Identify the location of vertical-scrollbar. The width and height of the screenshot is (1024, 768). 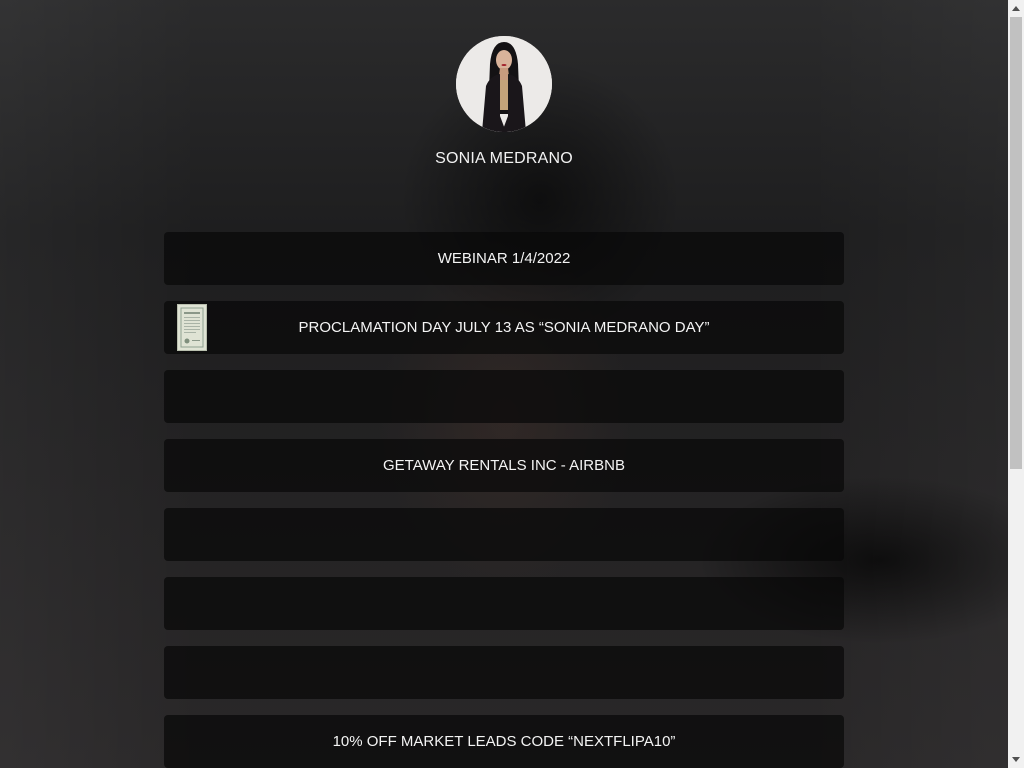
(1016, 384).